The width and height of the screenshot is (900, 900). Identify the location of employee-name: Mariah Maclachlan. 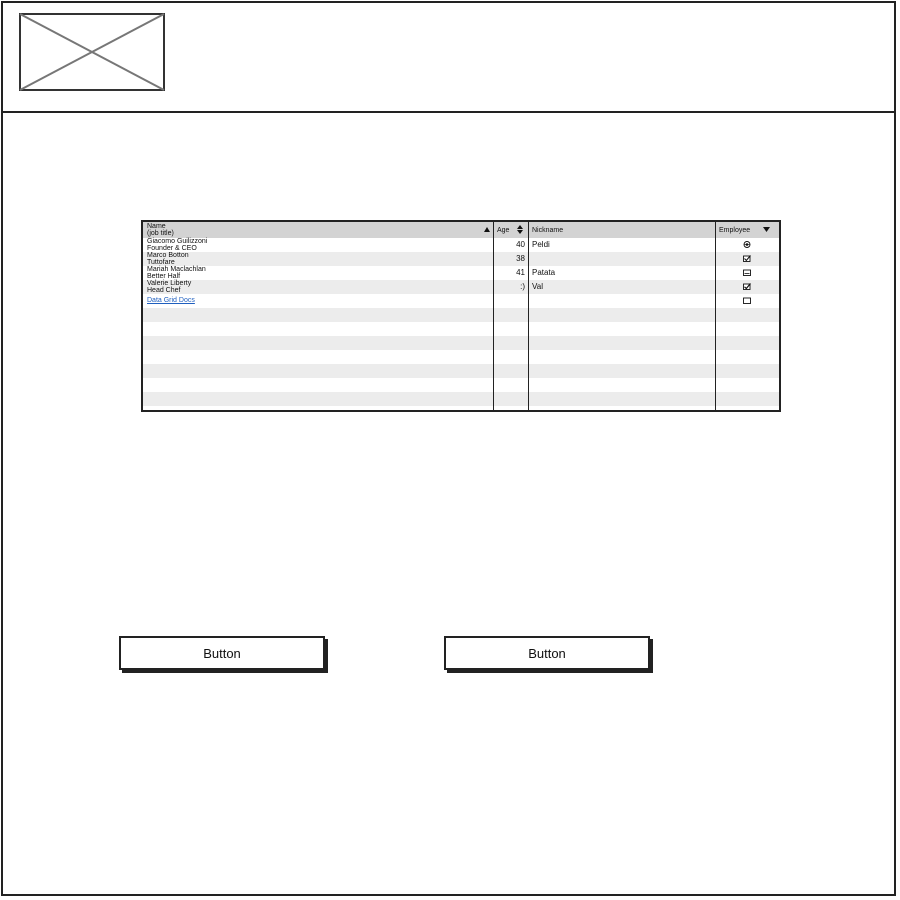
(176, 269).